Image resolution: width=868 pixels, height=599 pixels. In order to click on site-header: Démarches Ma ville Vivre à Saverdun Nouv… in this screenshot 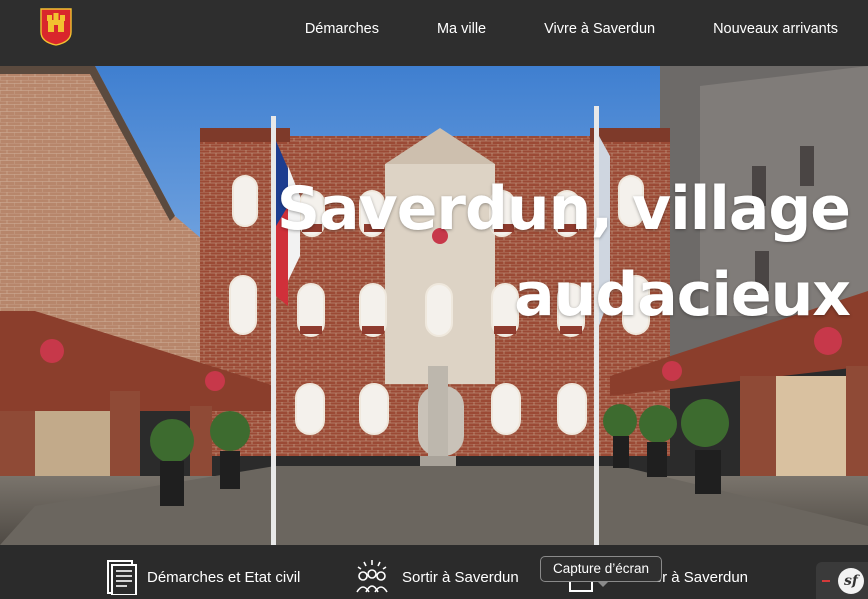, I will do `click(434, 33)`.